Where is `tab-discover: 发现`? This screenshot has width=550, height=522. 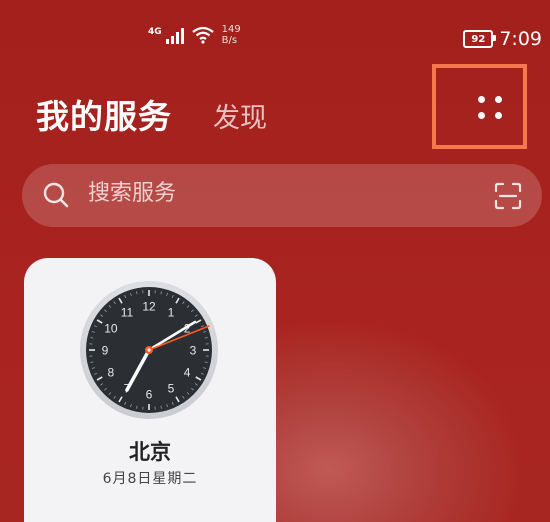
tab-discover: 发现 is located at coordinates (240, 115).